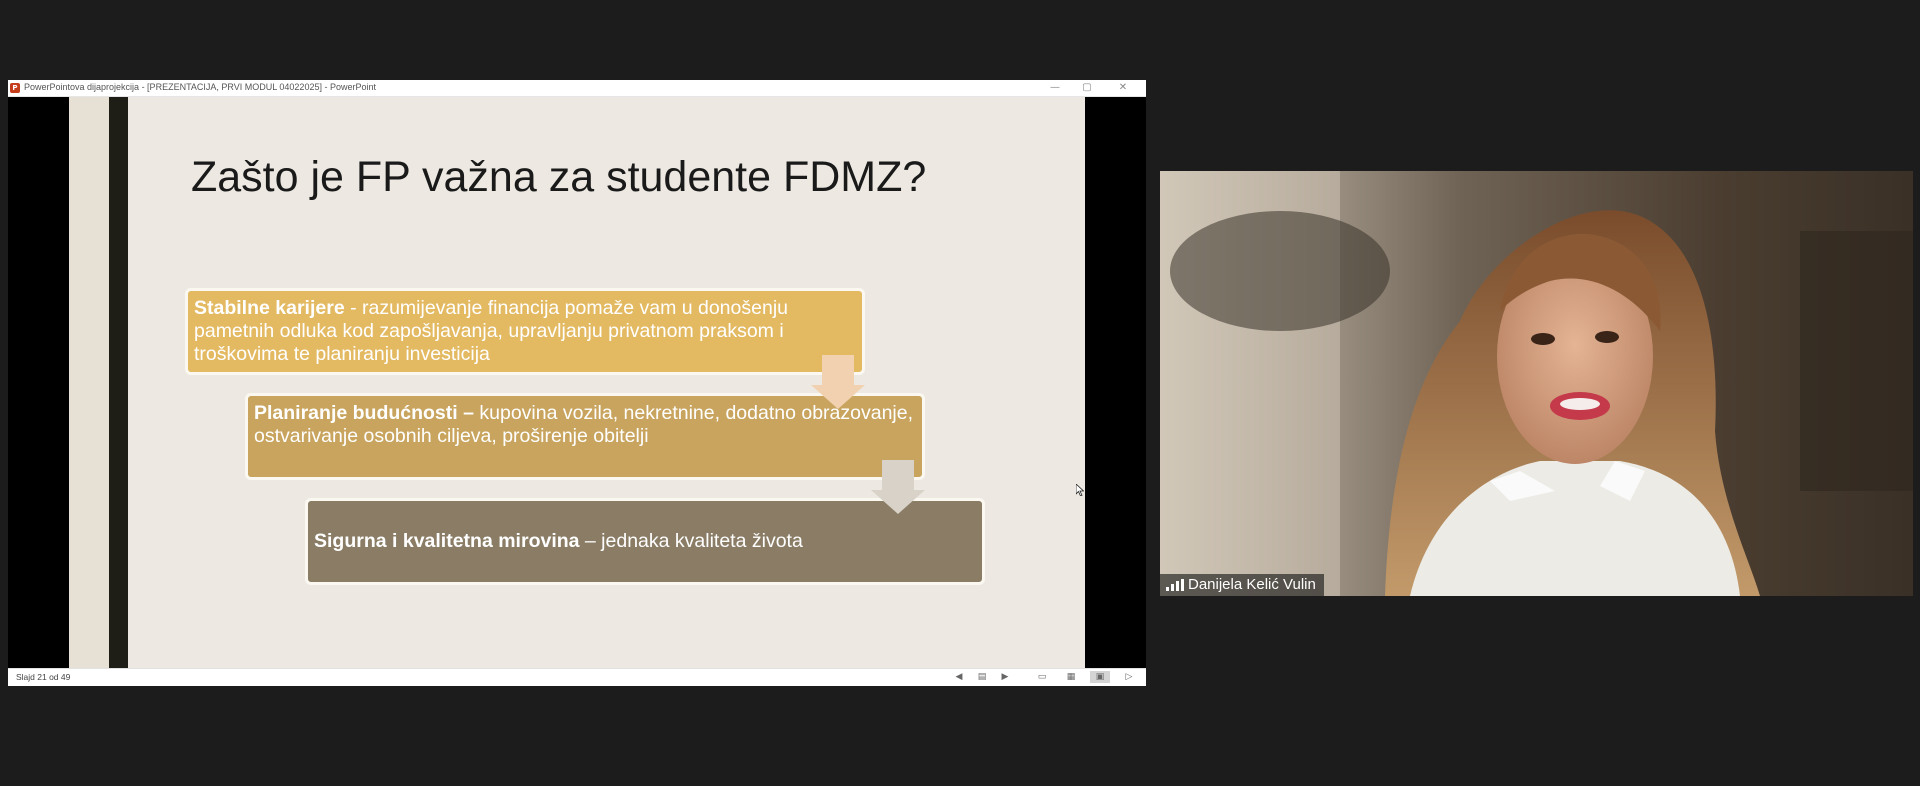 The height and width of the screenshot is (786, 1920). I want to click on slide-counter: Slajd 21 od 49, so click(43, 677).